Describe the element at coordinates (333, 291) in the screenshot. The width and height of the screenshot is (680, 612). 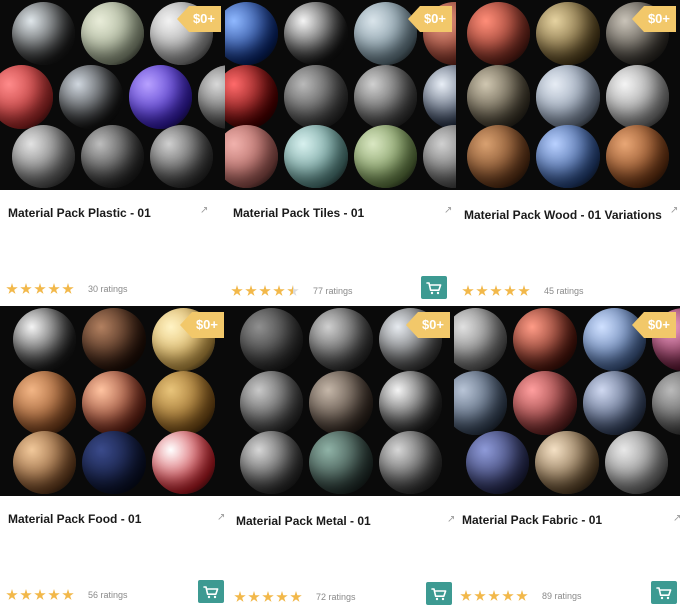
I see `ratings-count: 77 ratings` at that location.